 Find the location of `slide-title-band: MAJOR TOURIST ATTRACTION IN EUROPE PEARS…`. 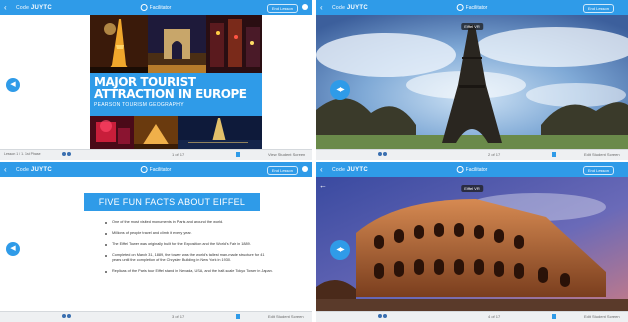

slide-title-band: MAJOR TOURIST ATTRACTION IN EUROPE PEARS… is located at coordinates (176, 94).